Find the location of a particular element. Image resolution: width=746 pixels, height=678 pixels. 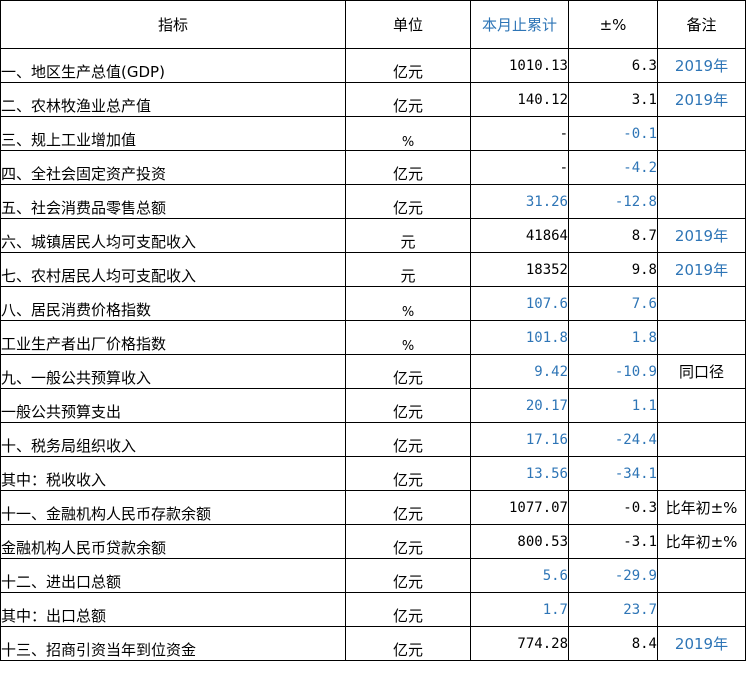

cell-indicator: 五、社会消费品零售总额 is located at coordinates (173, 201).